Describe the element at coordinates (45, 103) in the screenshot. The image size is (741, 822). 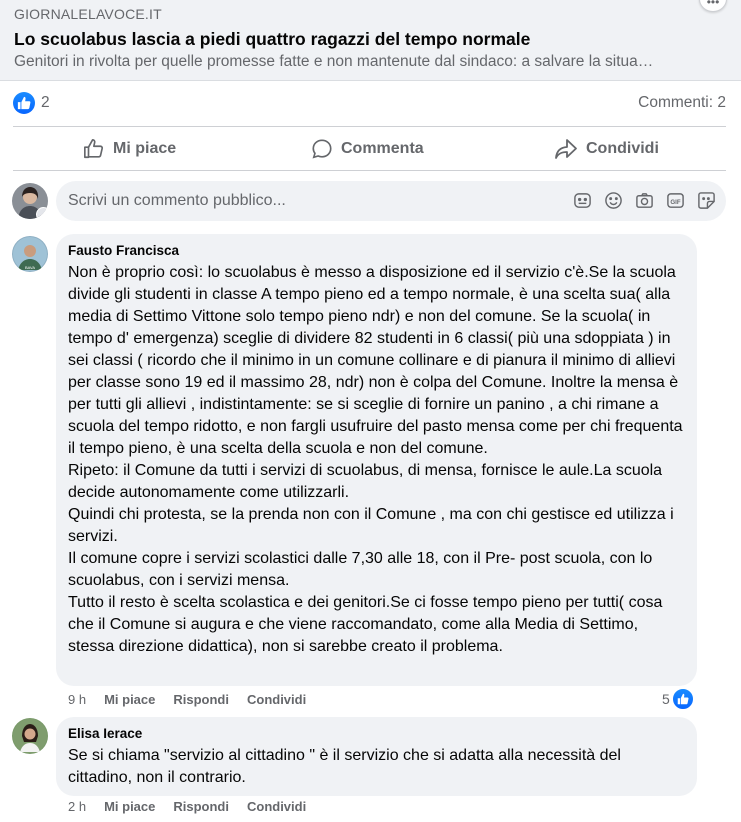
I see `like-count: 2` at that location.